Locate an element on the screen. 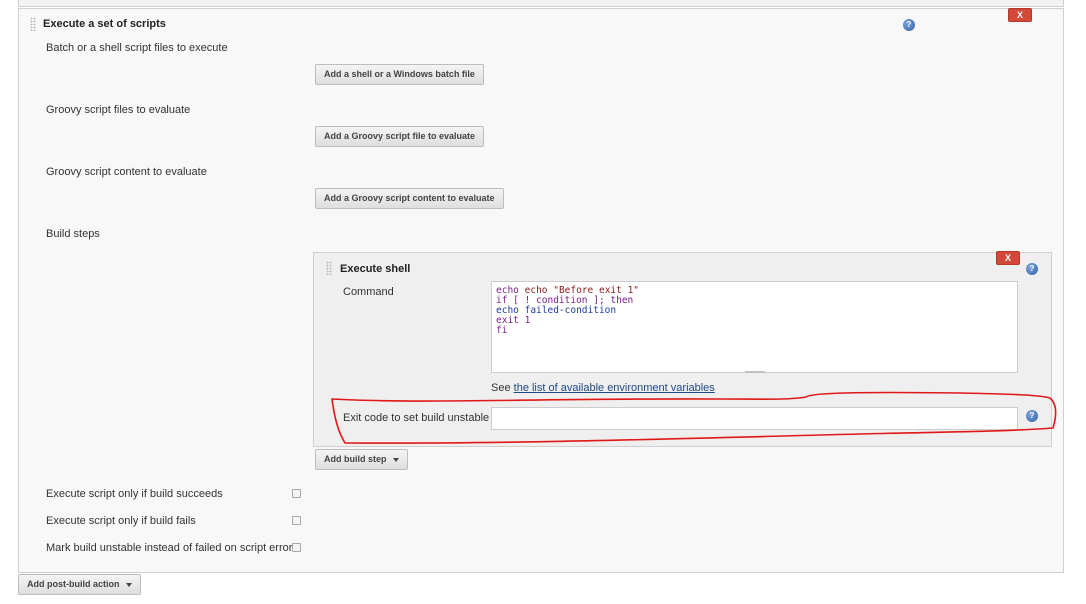 This screenshot has height=604, width=1086. red-annotation-outline is located at coordinates (694, 417).